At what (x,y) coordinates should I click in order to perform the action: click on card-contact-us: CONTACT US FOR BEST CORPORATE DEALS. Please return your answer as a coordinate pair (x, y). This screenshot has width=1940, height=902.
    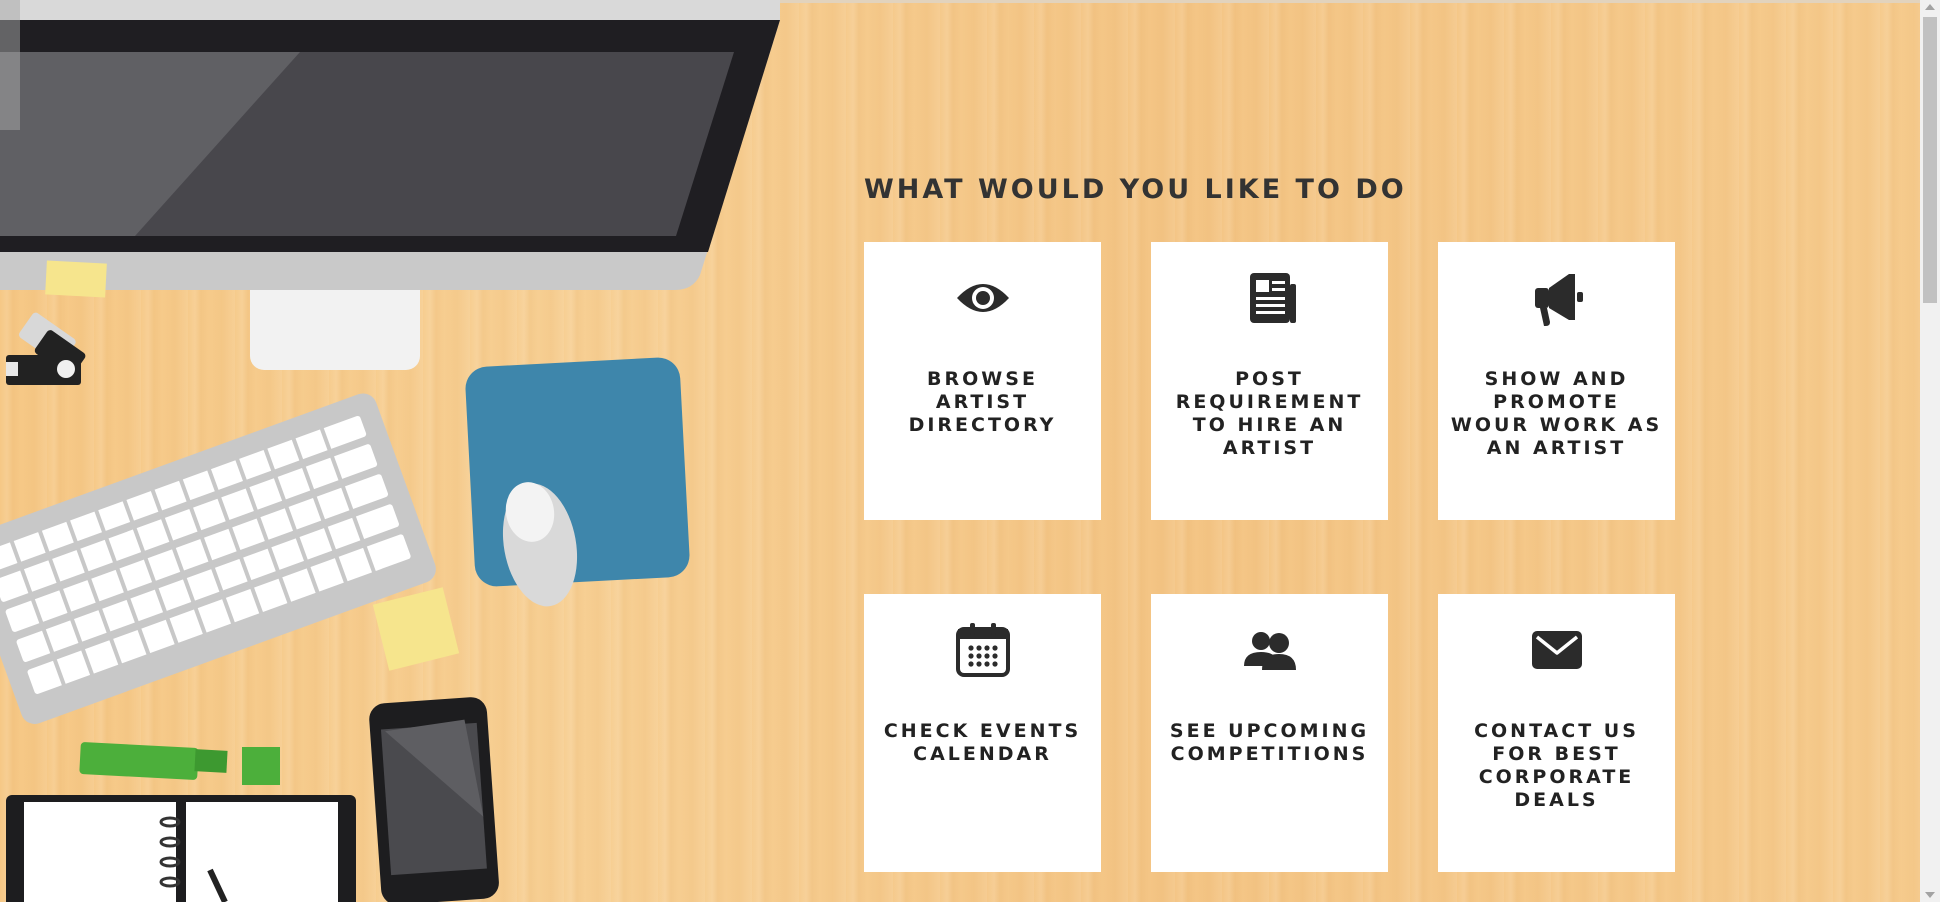
    Looking at the image, I should click on (1556, 733).